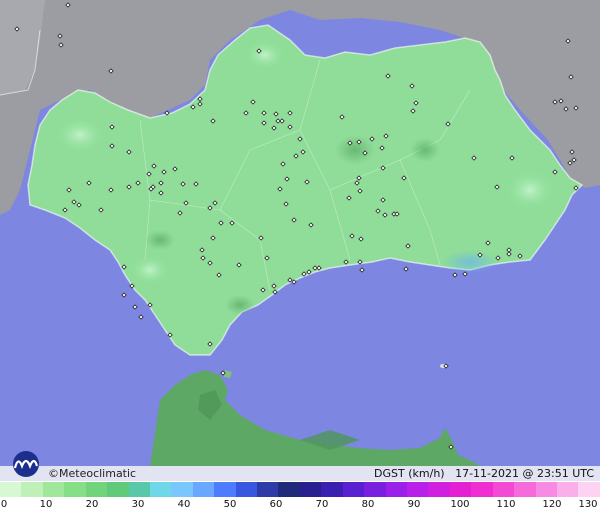 The height and width of the screenshot is (517, 600). I want to click on scale-tick-label: 20, so click(92, 504).